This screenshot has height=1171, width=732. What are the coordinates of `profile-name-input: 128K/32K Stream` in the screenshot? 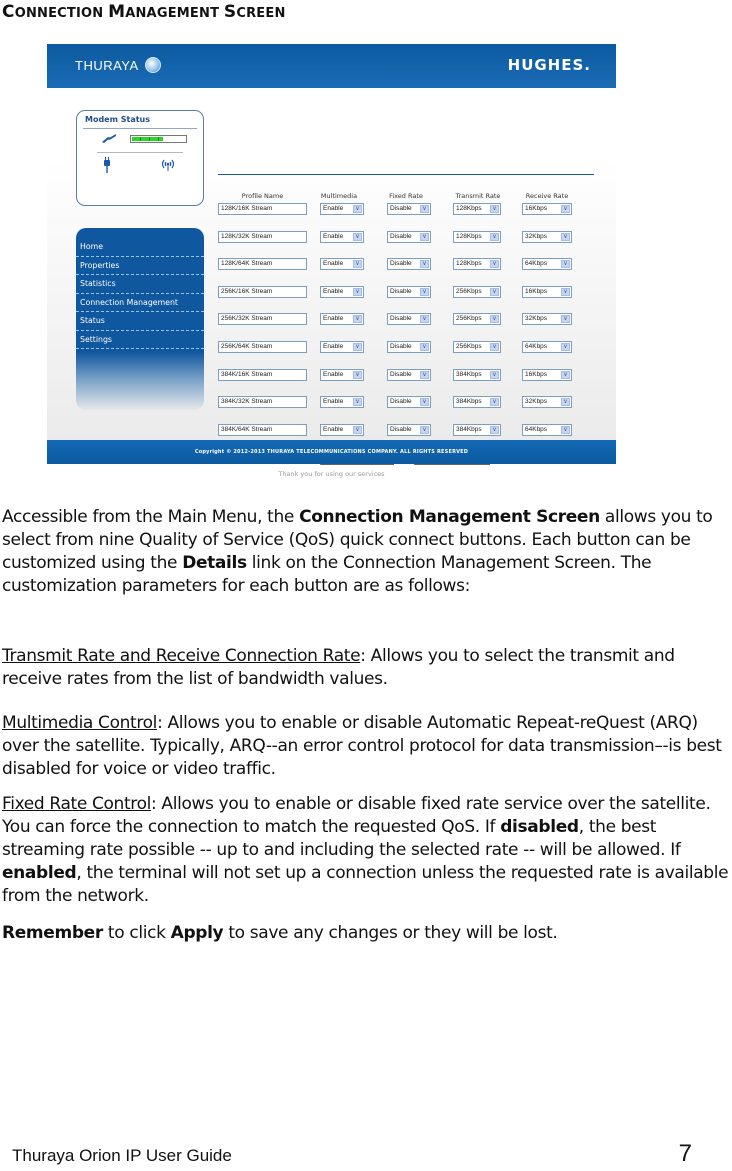 It's located at (262, 237).